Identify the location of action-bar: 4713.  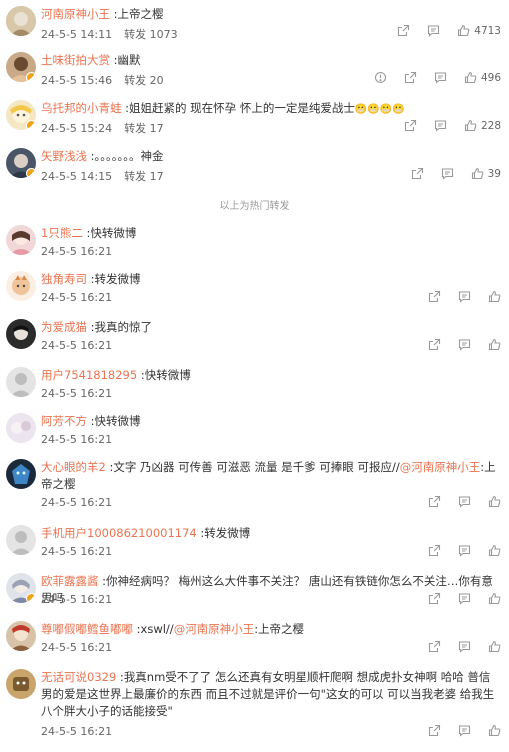
(449, 30).